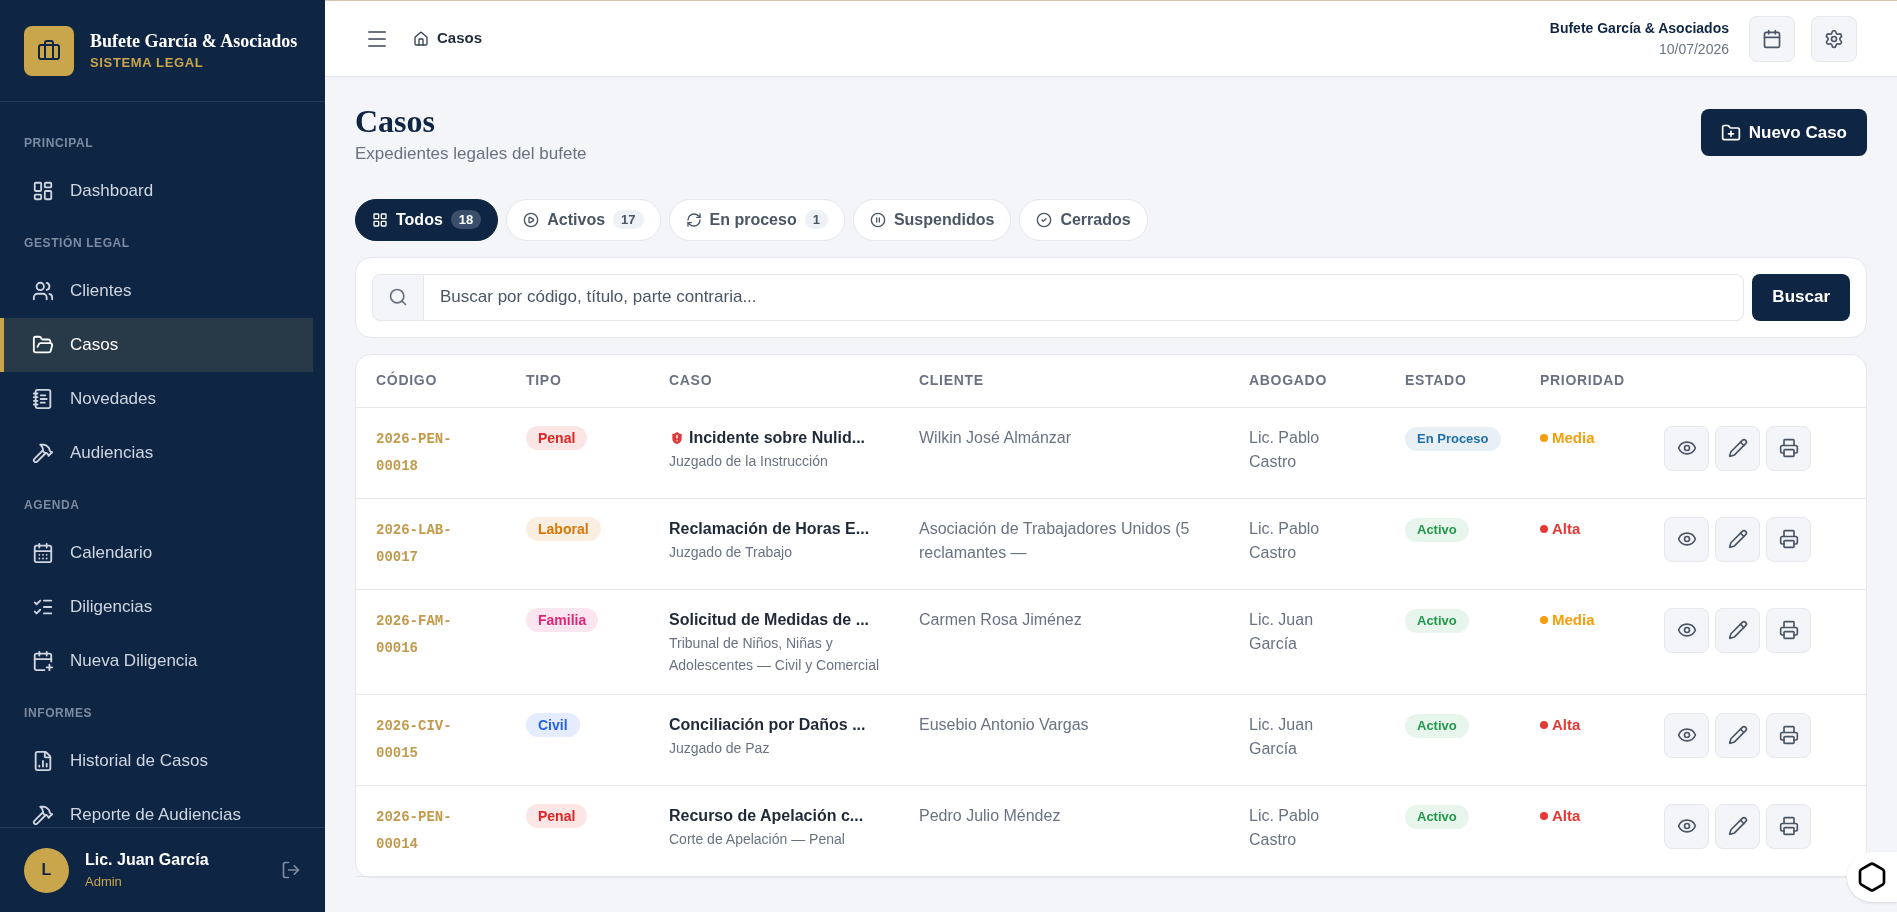  Describe the element at coordinates (156, 399) in the screenshot. I see `sidebar-item: Novedades` at that location.